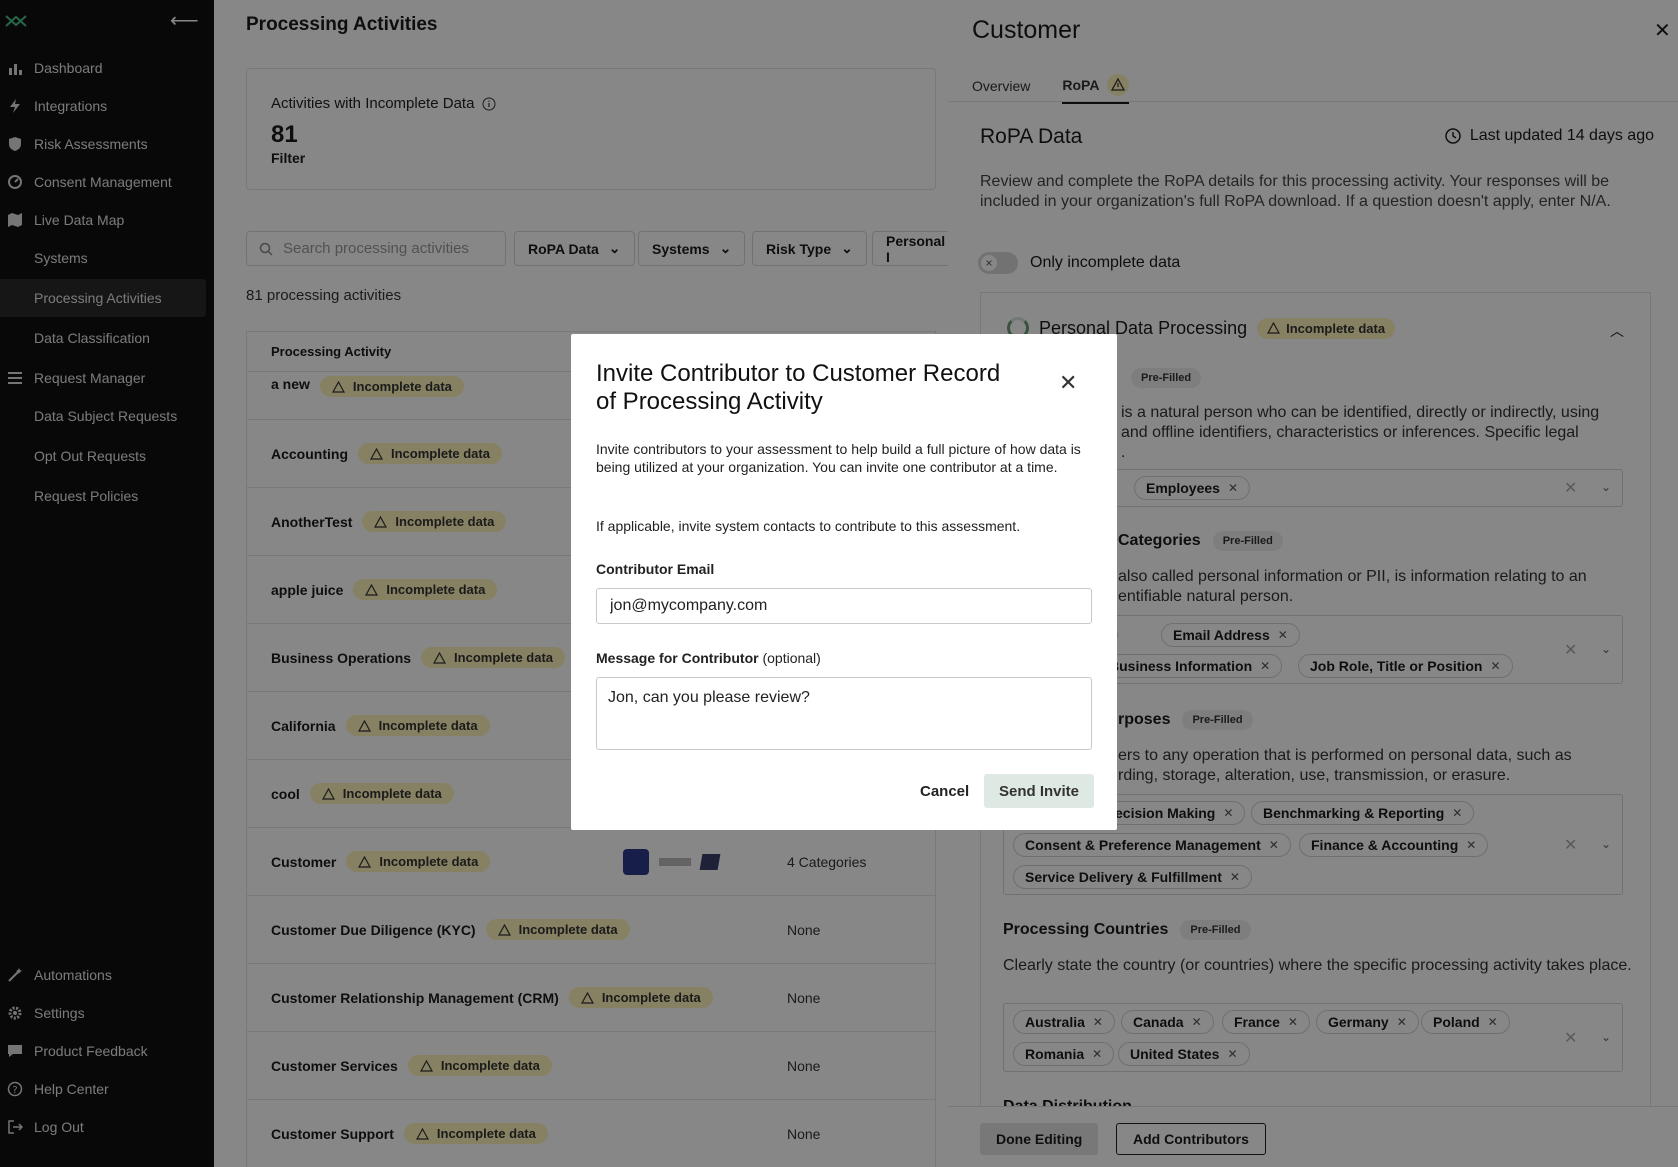 Image resolution: width=1678 pixels, height=1167 pixels. What do you see at coordinates (677, 658) in the screenshot?
I see `message-label-text: Message for Contributor` at bounding box center [677, 658].